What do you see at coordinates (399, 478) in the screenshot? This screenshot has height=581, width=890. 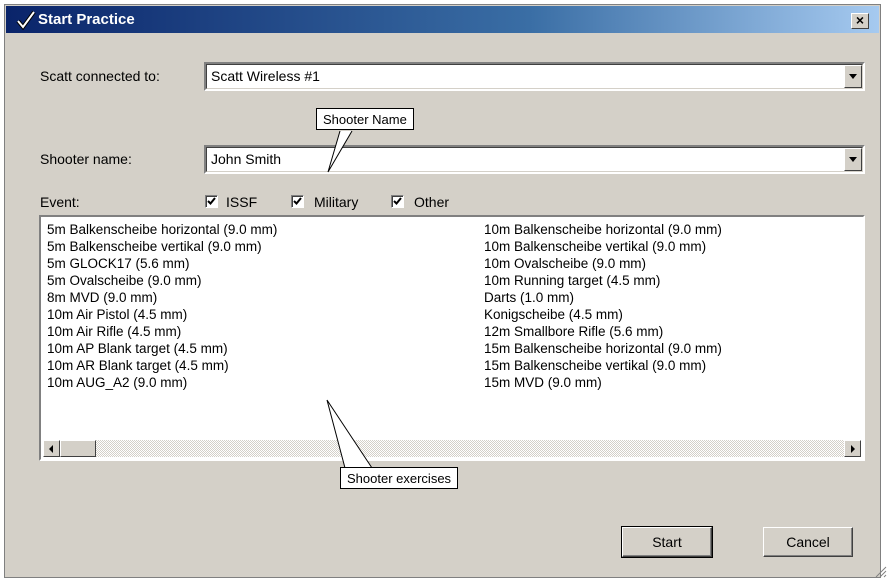 I see `shooter-exercises-callout: Shooter exercises` at bounding box center [399, 478].